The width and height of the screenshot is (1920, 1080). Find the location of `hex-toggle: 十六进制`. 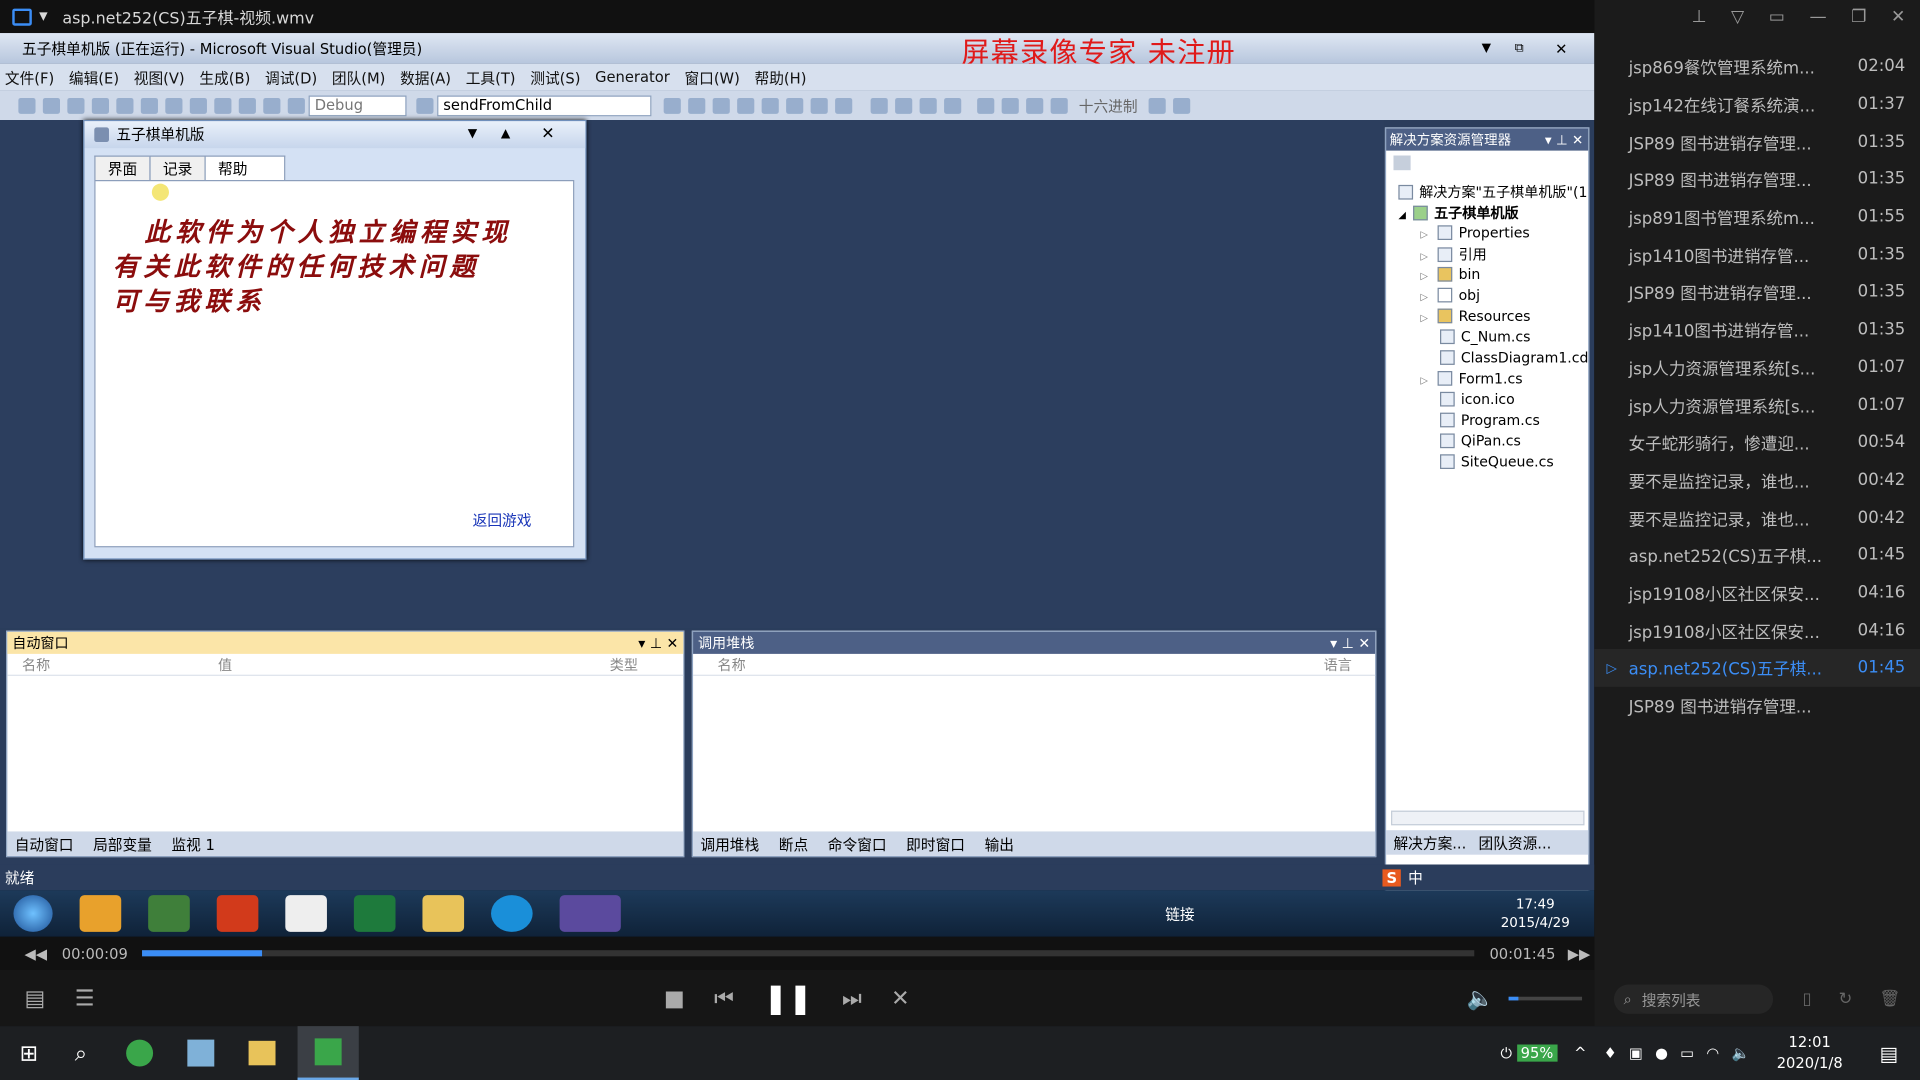

hex-toggle: 十六进制 is located at coordinates (1108, 105).